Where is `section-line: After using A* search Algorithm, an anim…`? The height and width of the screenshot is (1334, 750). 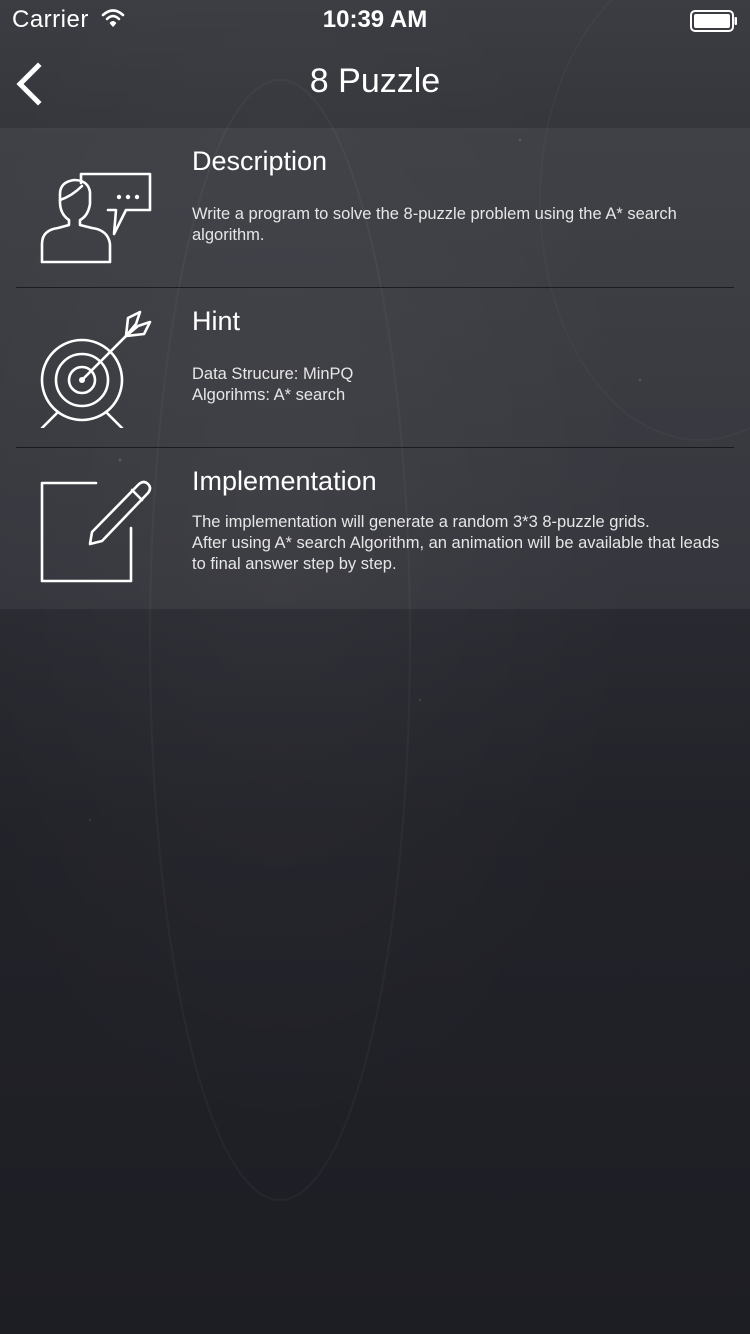
section-line: After using A* search Algorithm, an anim… is located at coordinates (456, 553).